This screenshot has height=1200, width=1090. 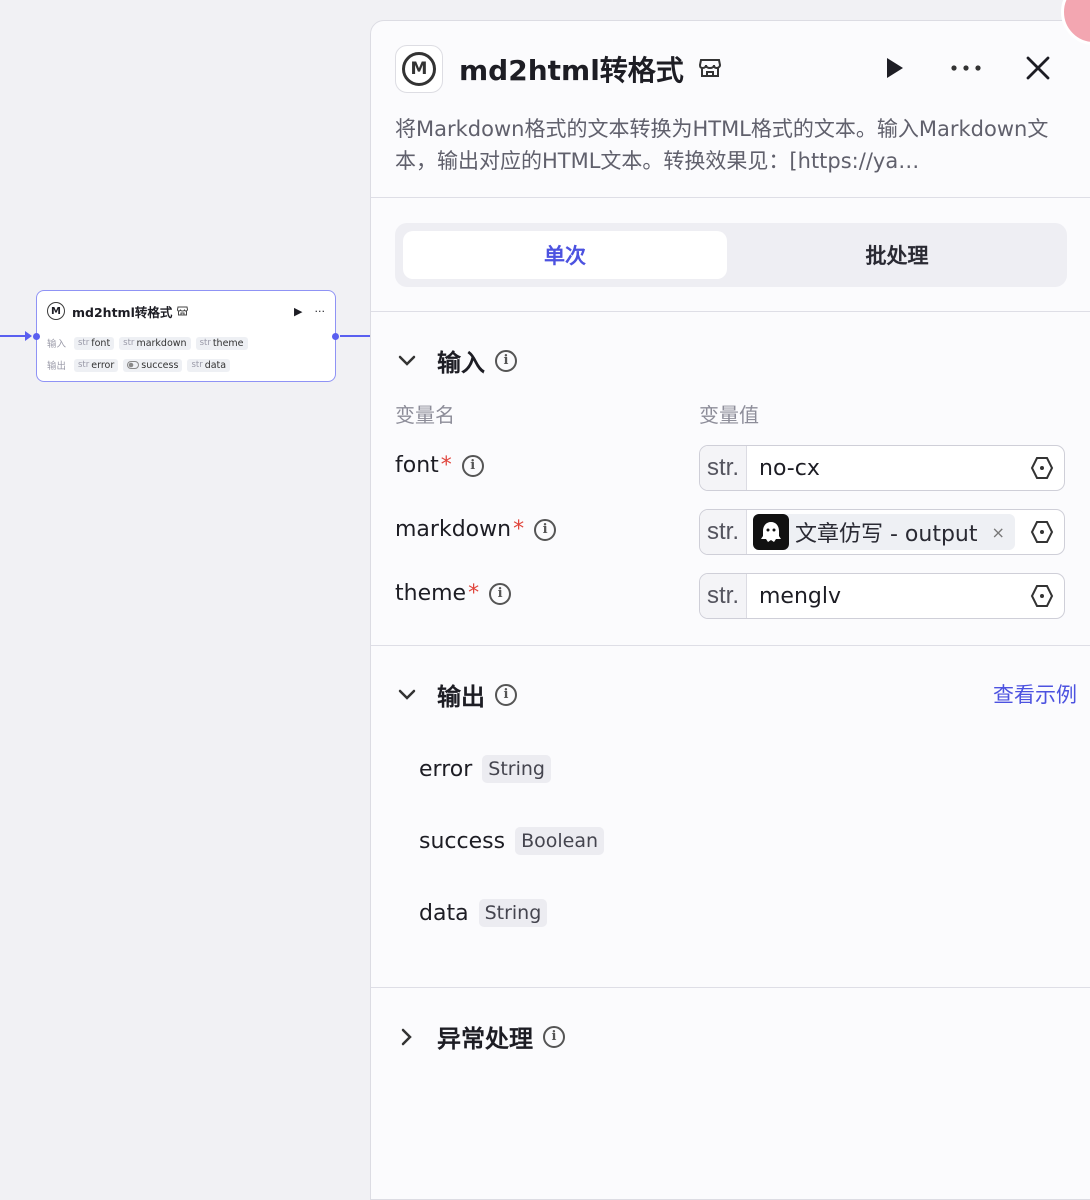 What do you see at coordinates (133, 365) in the screenshot?
I see `boolean-toggle-icon` at bounding box center [133, 365].